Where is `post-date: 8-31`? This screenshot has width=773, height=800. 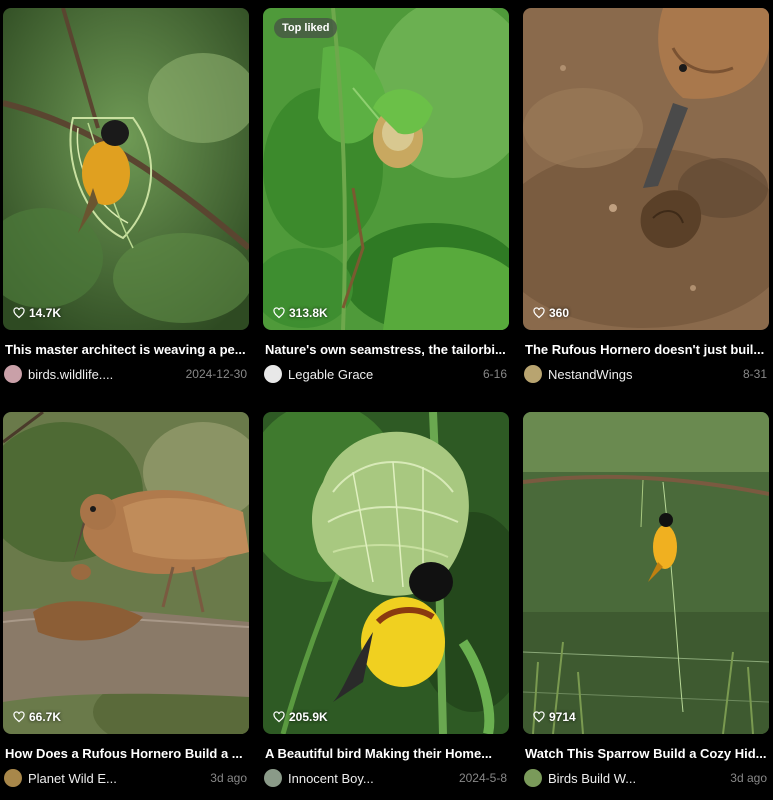 post-date: 8-31 is located at coordinates (754, 374).